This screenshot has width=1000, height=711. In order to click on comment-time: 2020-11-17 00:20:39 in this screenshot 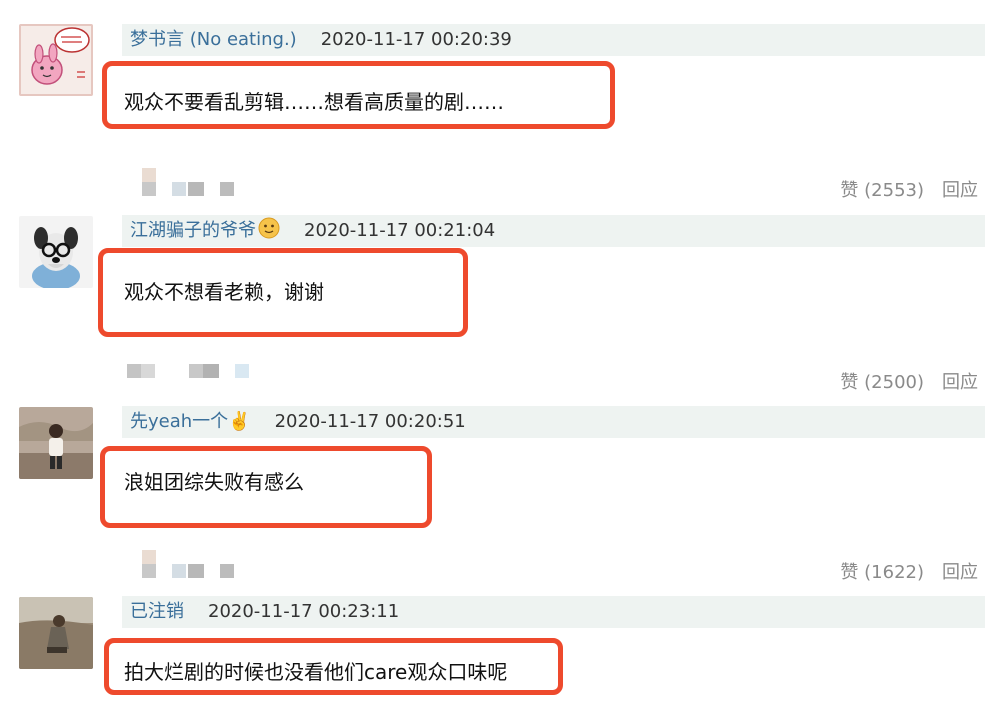, I will do `click(416, 39)`.